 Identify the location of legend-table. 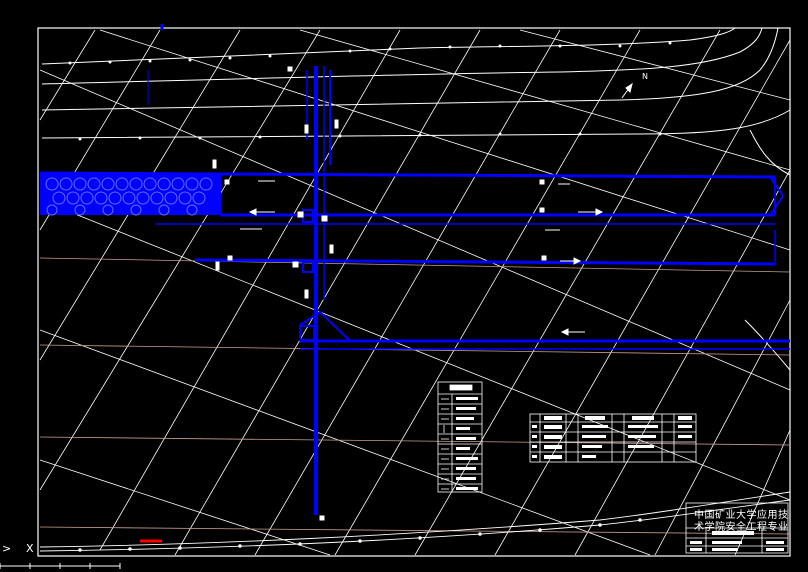
(460, 437).